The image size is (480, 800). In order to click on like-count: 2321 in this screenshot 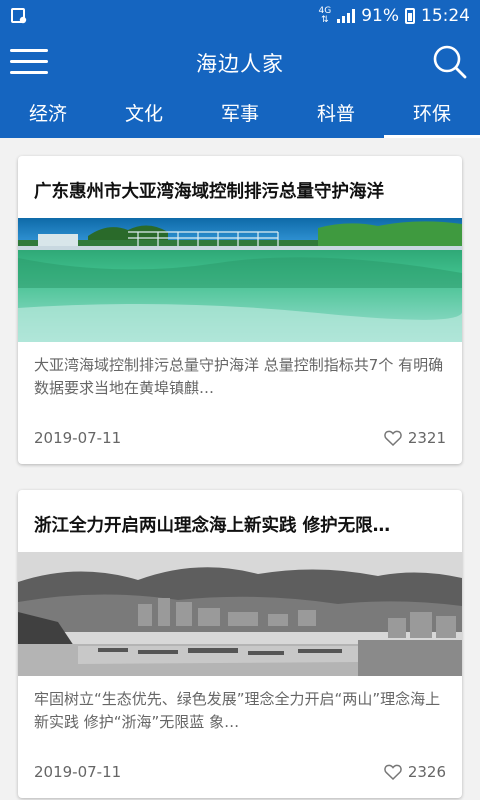, I will do `click(426, 438)`.